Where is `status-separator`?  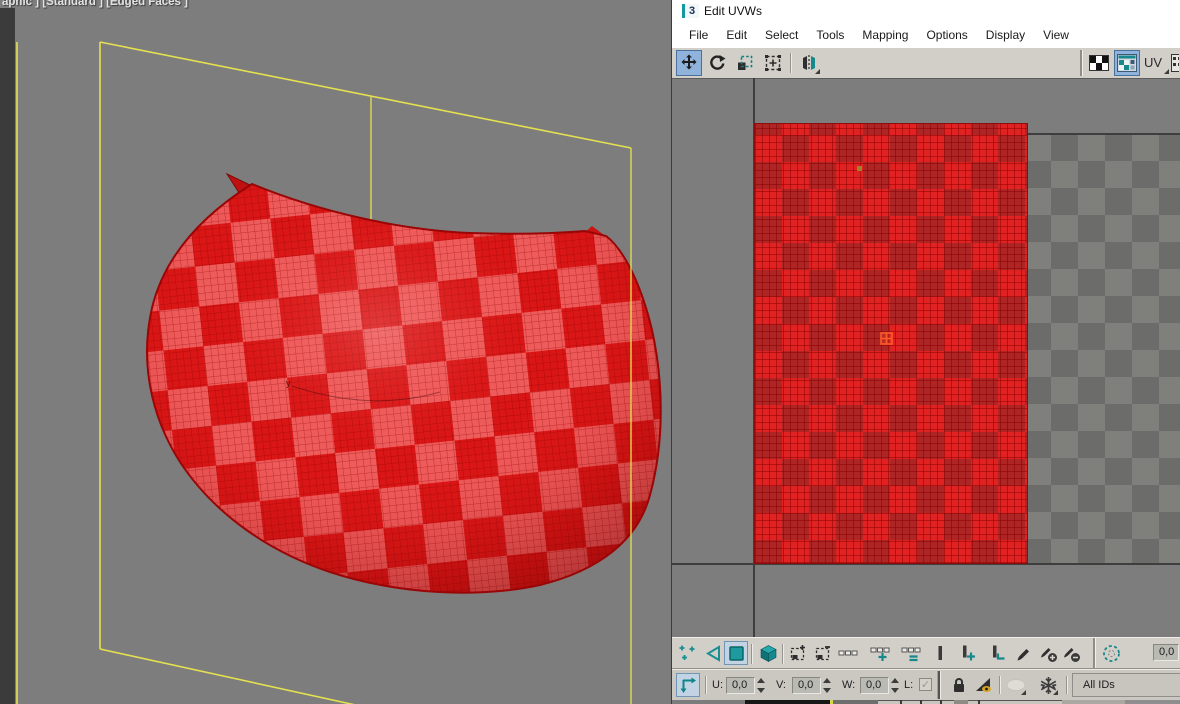 status-separator is located at coordinates (999, 685).